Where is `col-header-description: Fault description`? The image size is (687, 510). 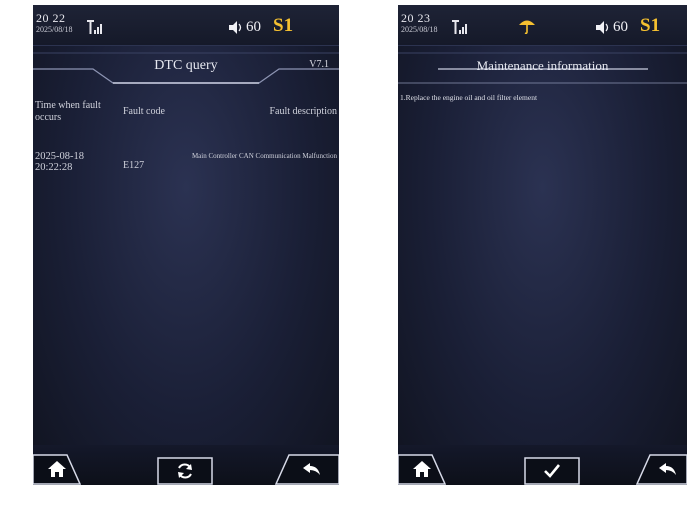 col-header-description: Fault description is located at coordinates (303, 111).